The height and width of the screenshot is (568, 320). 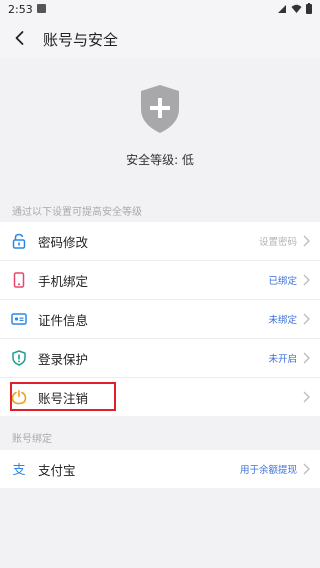 I want to click on shield-alert-icon, so click(x=19, y=358).